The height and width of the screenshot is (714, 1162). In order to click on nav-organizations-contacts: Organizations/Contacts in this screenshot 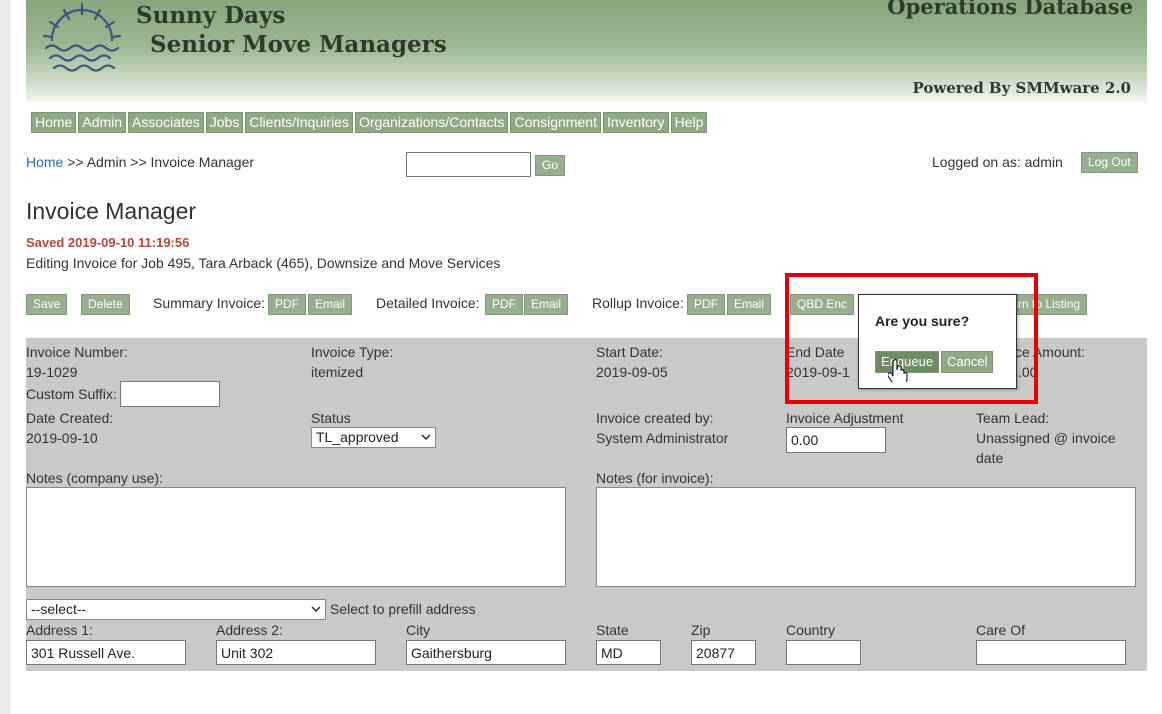, I will do `click(431, 122)`.